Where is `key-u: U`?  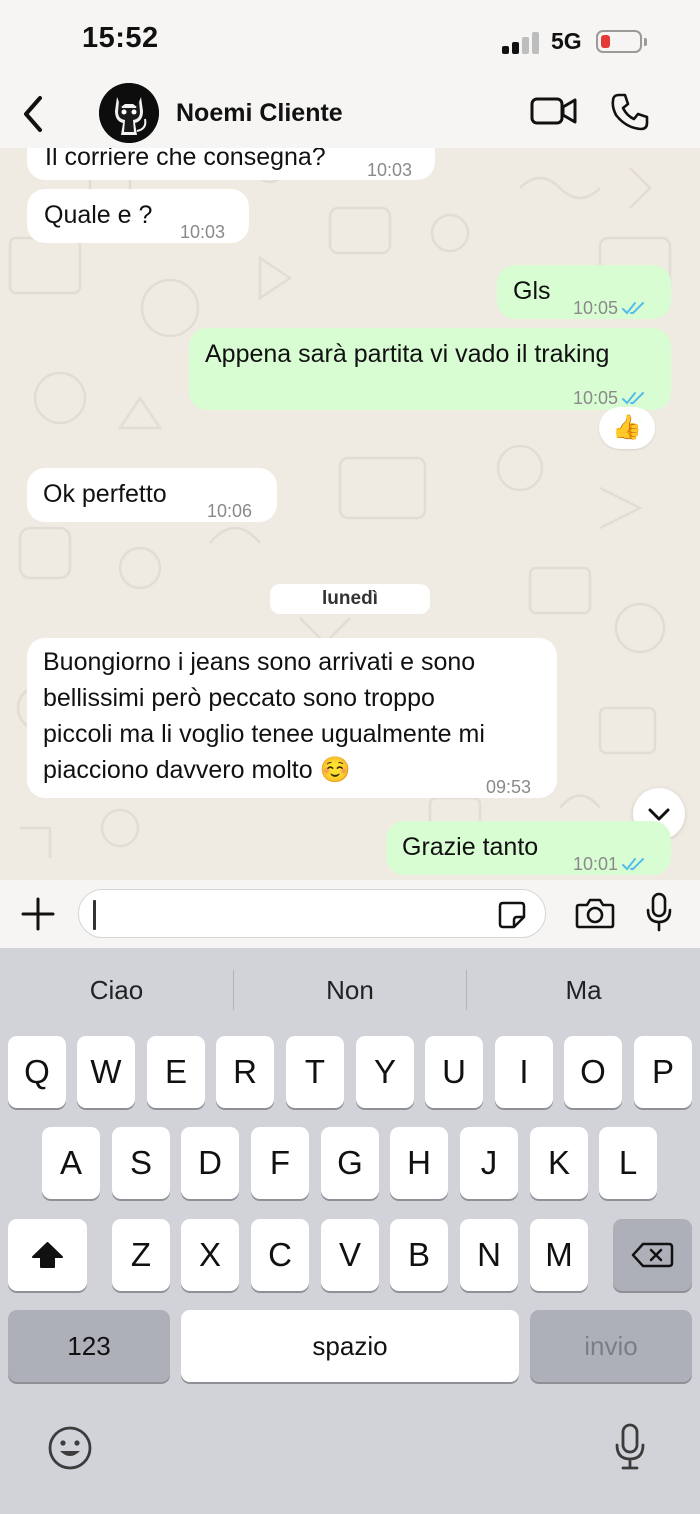
key-u: U is located at coordinates (454, 1072).